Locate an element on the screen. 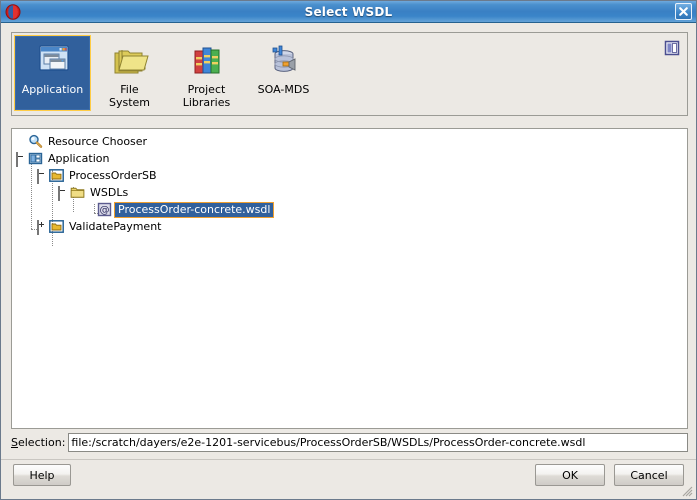  tree-handle-expand-validatepayment is located at coordinates (42, 227).